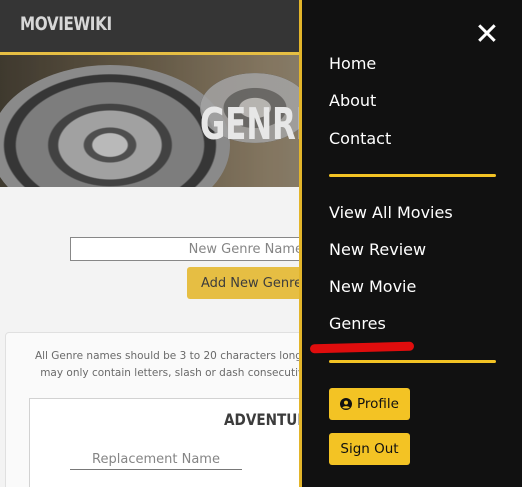  I want to click on menu-item-home: Home, so click(352, 63).